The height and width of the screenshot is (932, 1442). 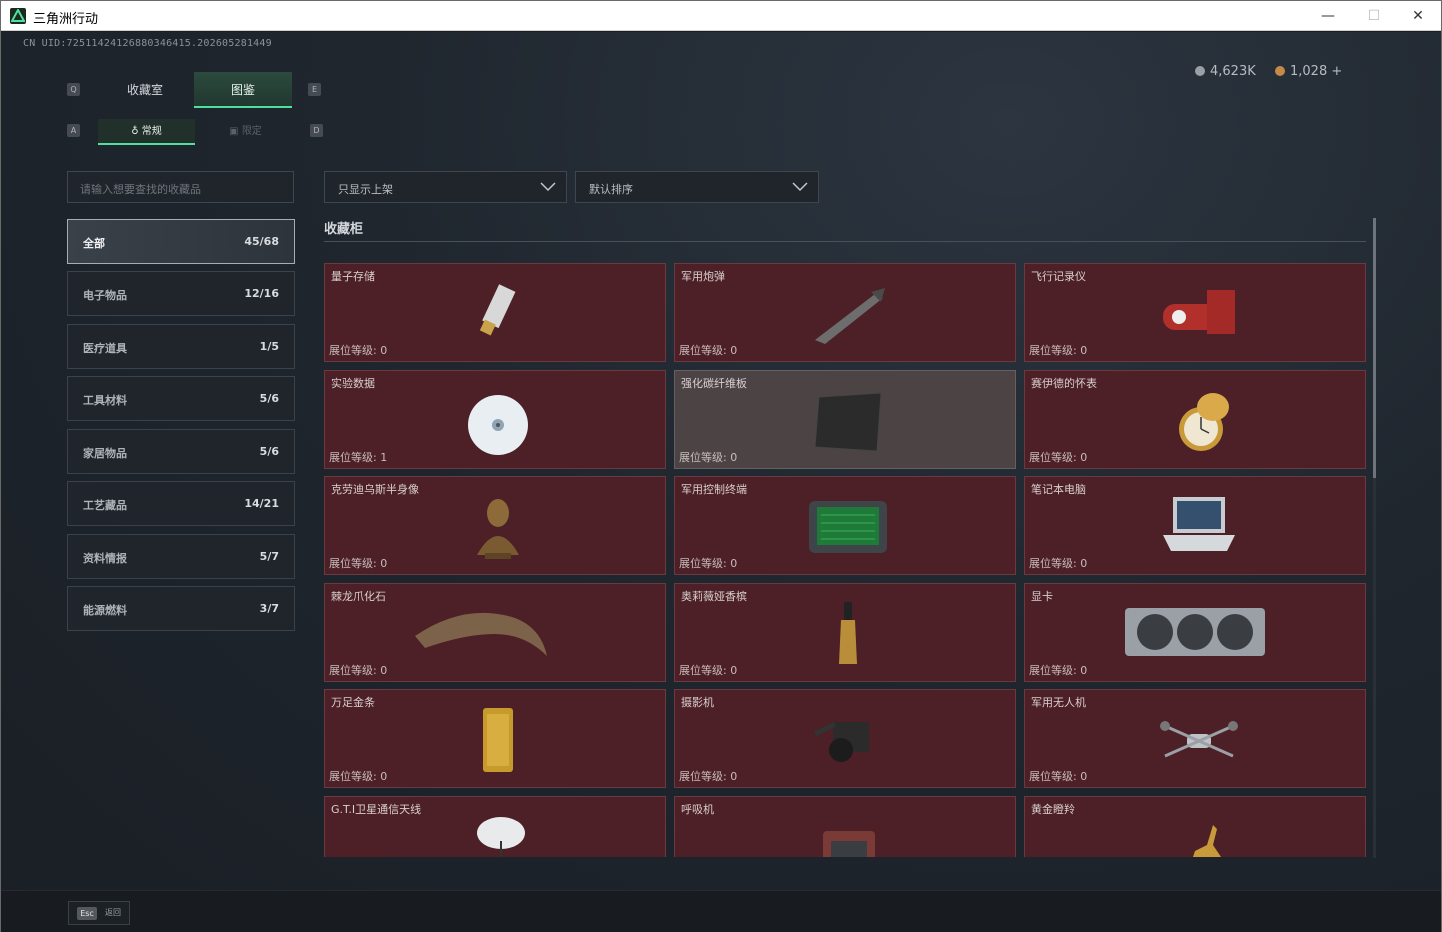 What do you see at coordinates (375, 489) in the screenshot?
I see `item-name: 克劳迪乌斯半身像` at bounding box center [375, 489].